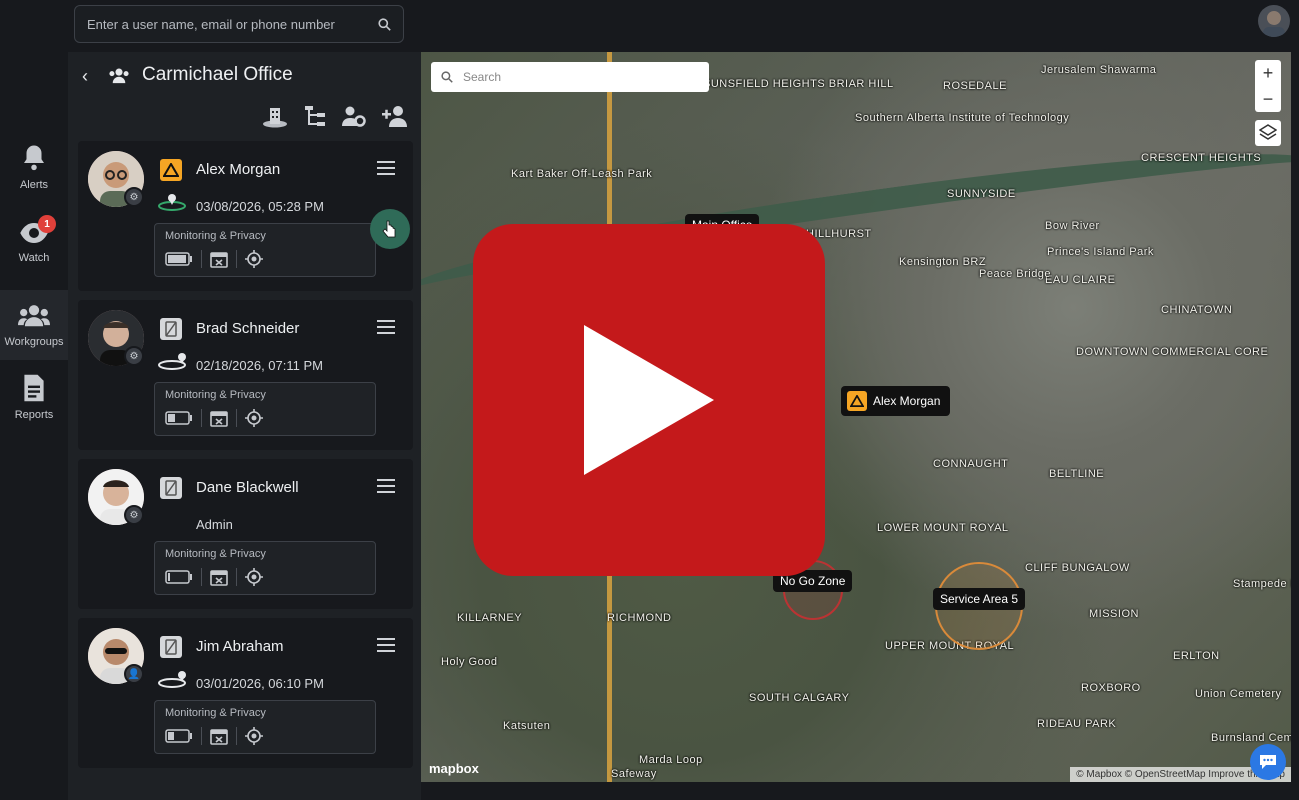  Describe the element at coordinates (1268, 99) in the screenshot. I see `zoom-out-button: −` at that location.